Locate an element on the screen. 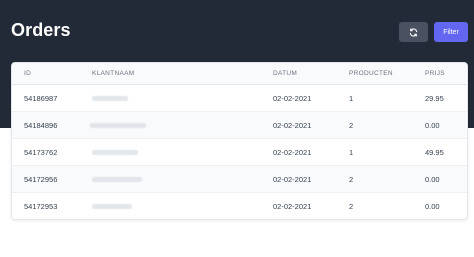 The width and height of the screenshot is (474, 257). order-id: 54186987 is located at coordinates (41, 98).